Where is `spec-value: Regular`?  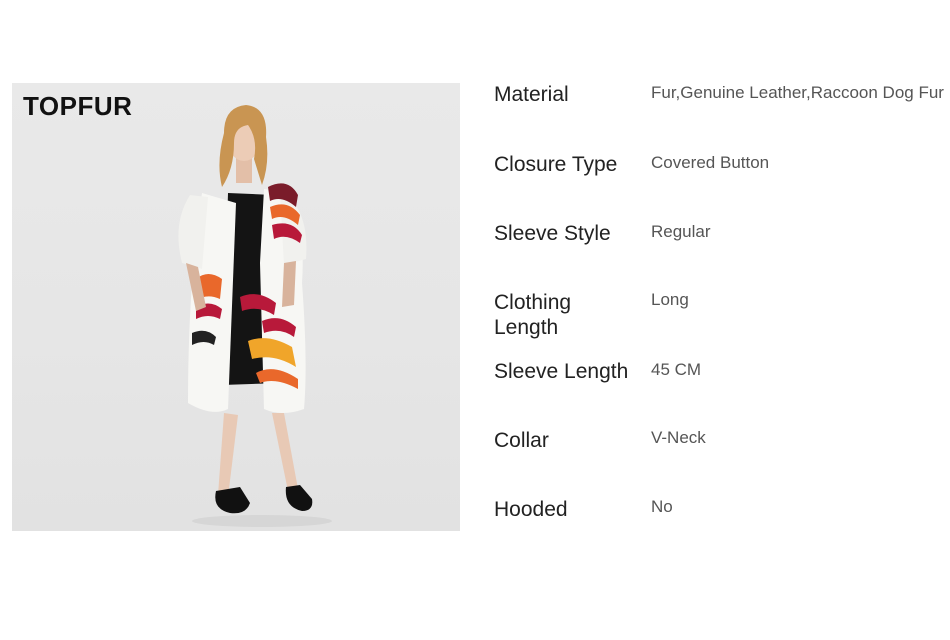 spec-value: Regular is located at coordinates (681, 231).